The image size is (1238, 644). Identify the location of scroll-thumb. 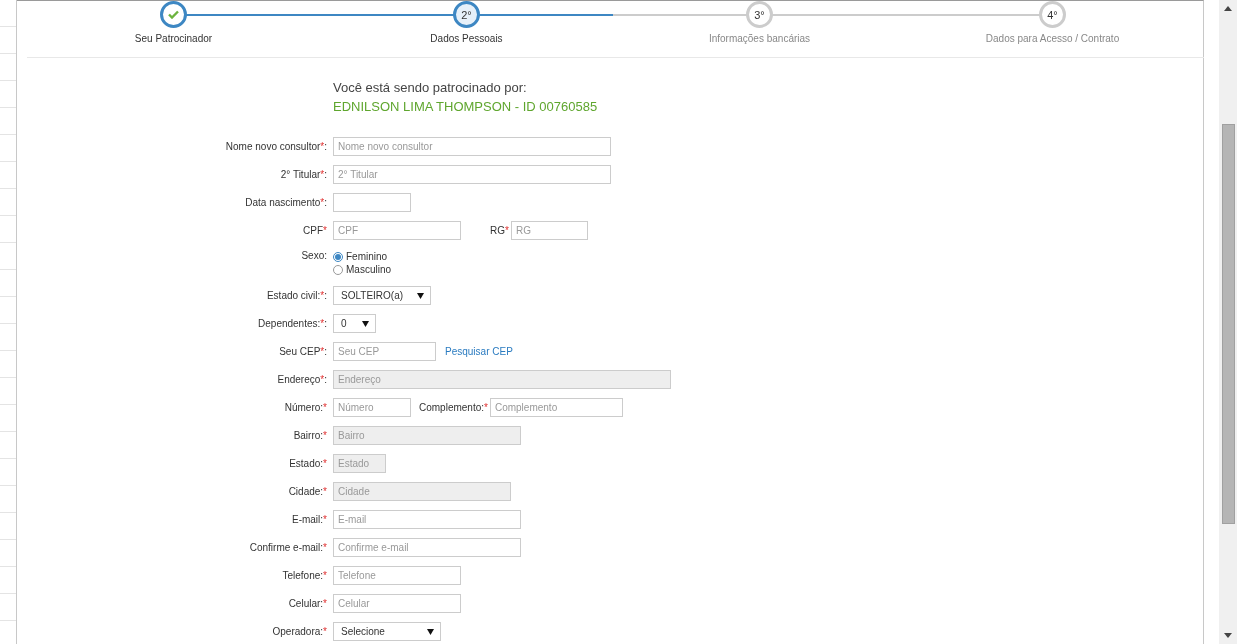
(1228, 324).